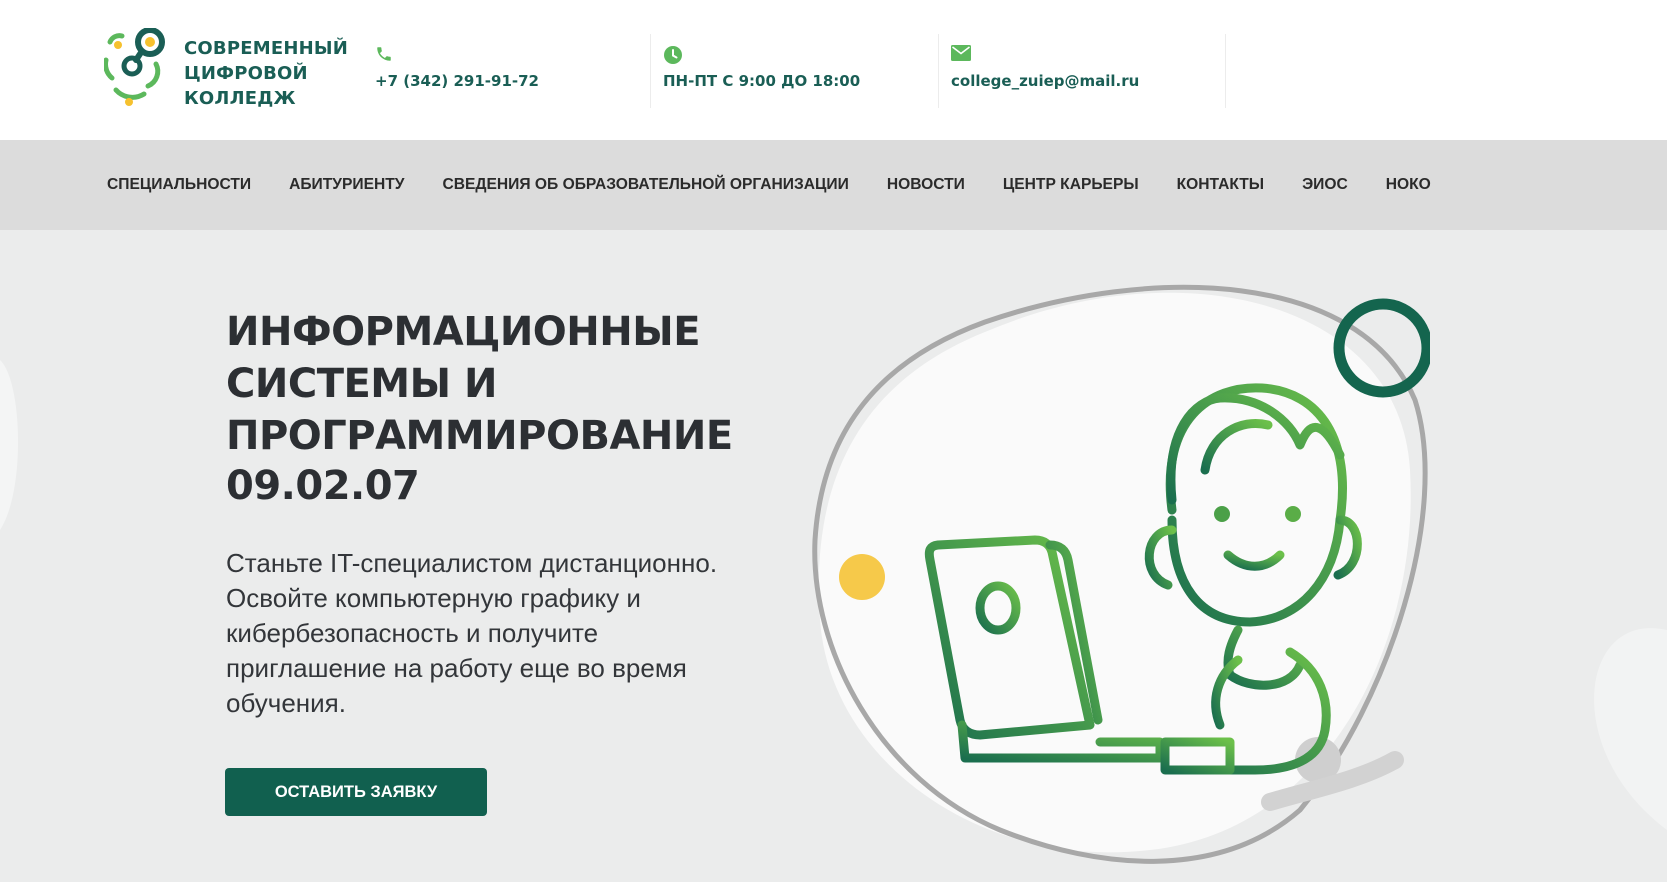 The height and width of the screenshot is (882, 1667). What do you see at coordinates (179, 185) in the screenshot?
I see `nav-item-specialties: СПЕЦИАЛЬНОСТИ` at bounding box center [179, 185].